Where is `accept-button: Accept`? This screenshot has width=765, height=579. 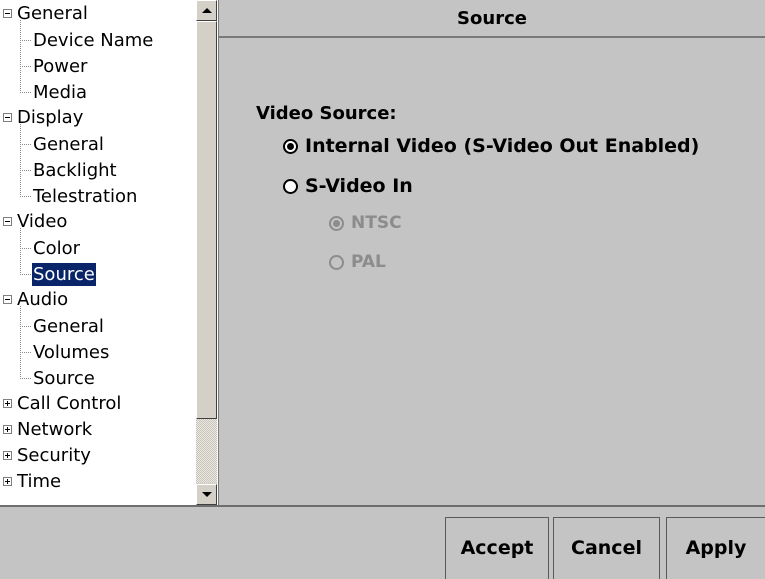 accept-button: Accept is located at coordinates (497, 548).